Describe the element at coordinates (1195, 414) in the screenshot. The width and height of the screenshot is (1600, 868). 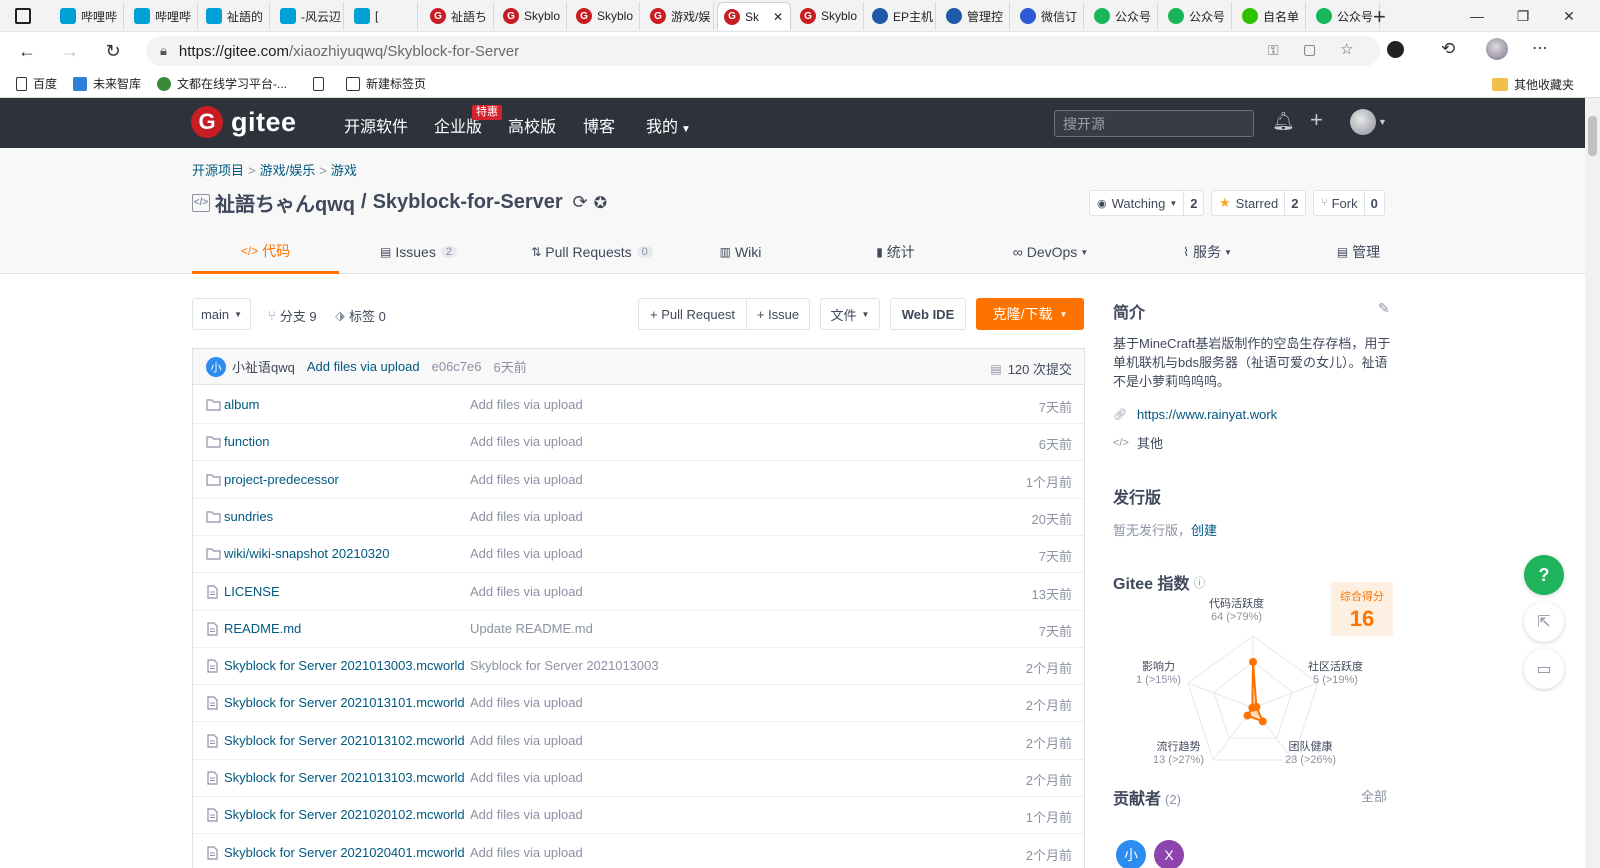
I see `website-link: 🔗︎ https://www.rainyat.work` at that location.